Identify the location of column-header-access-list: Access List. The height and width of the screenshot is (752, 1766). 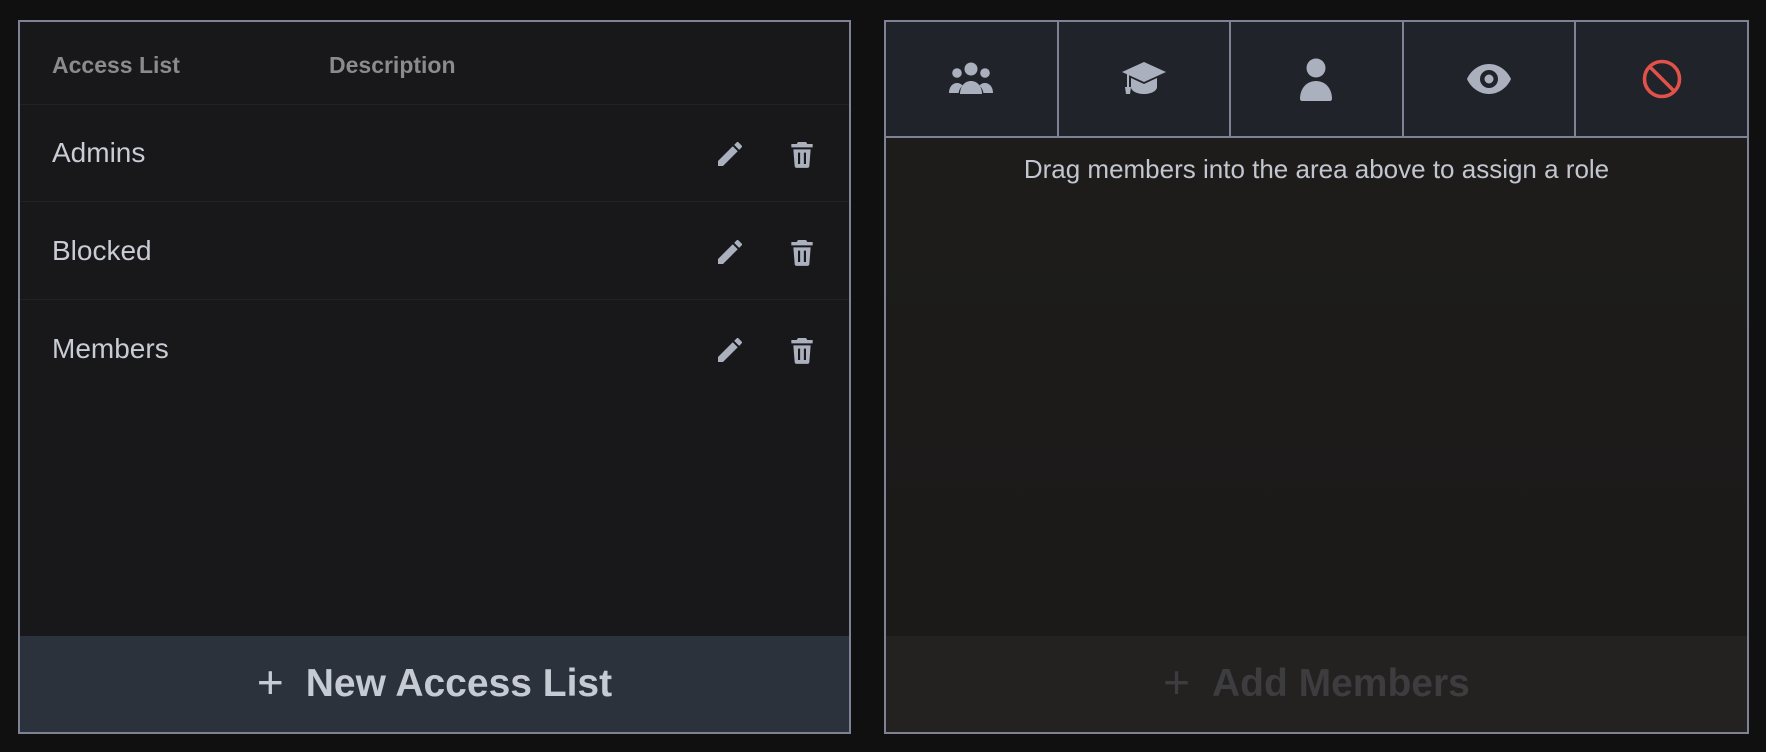
(116, 65).